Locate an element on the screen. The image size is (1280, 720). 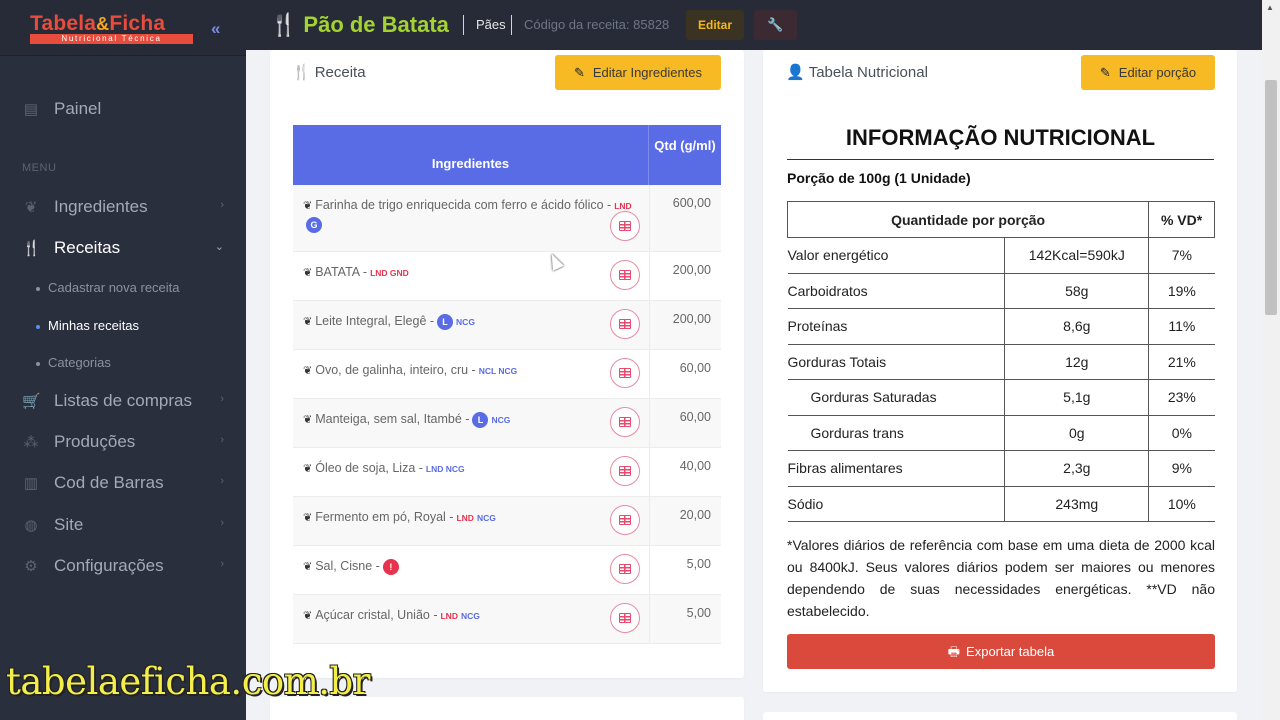
nutrient-value: 243mg is located at coordinates (1077, 503).